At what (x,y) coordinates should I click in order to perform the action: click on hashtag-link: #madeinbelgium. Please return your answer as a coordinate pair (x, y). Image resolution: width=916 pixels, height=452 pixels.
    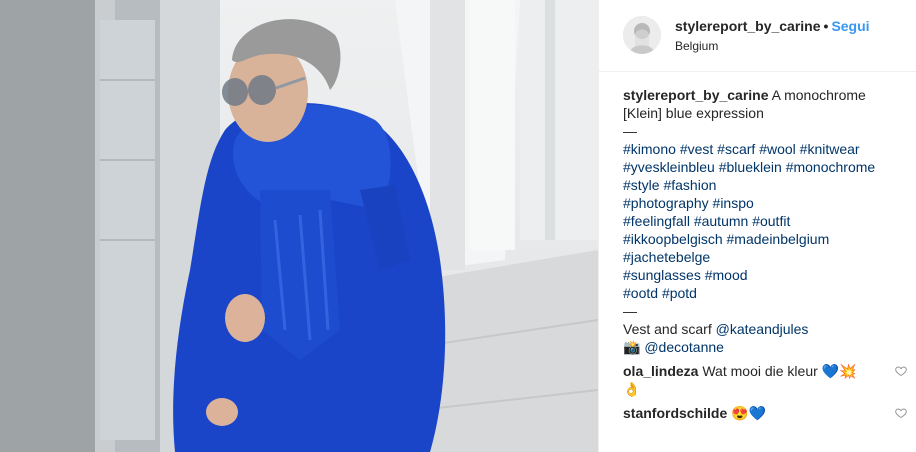
    Looking at the image, I should click on (778, 239).